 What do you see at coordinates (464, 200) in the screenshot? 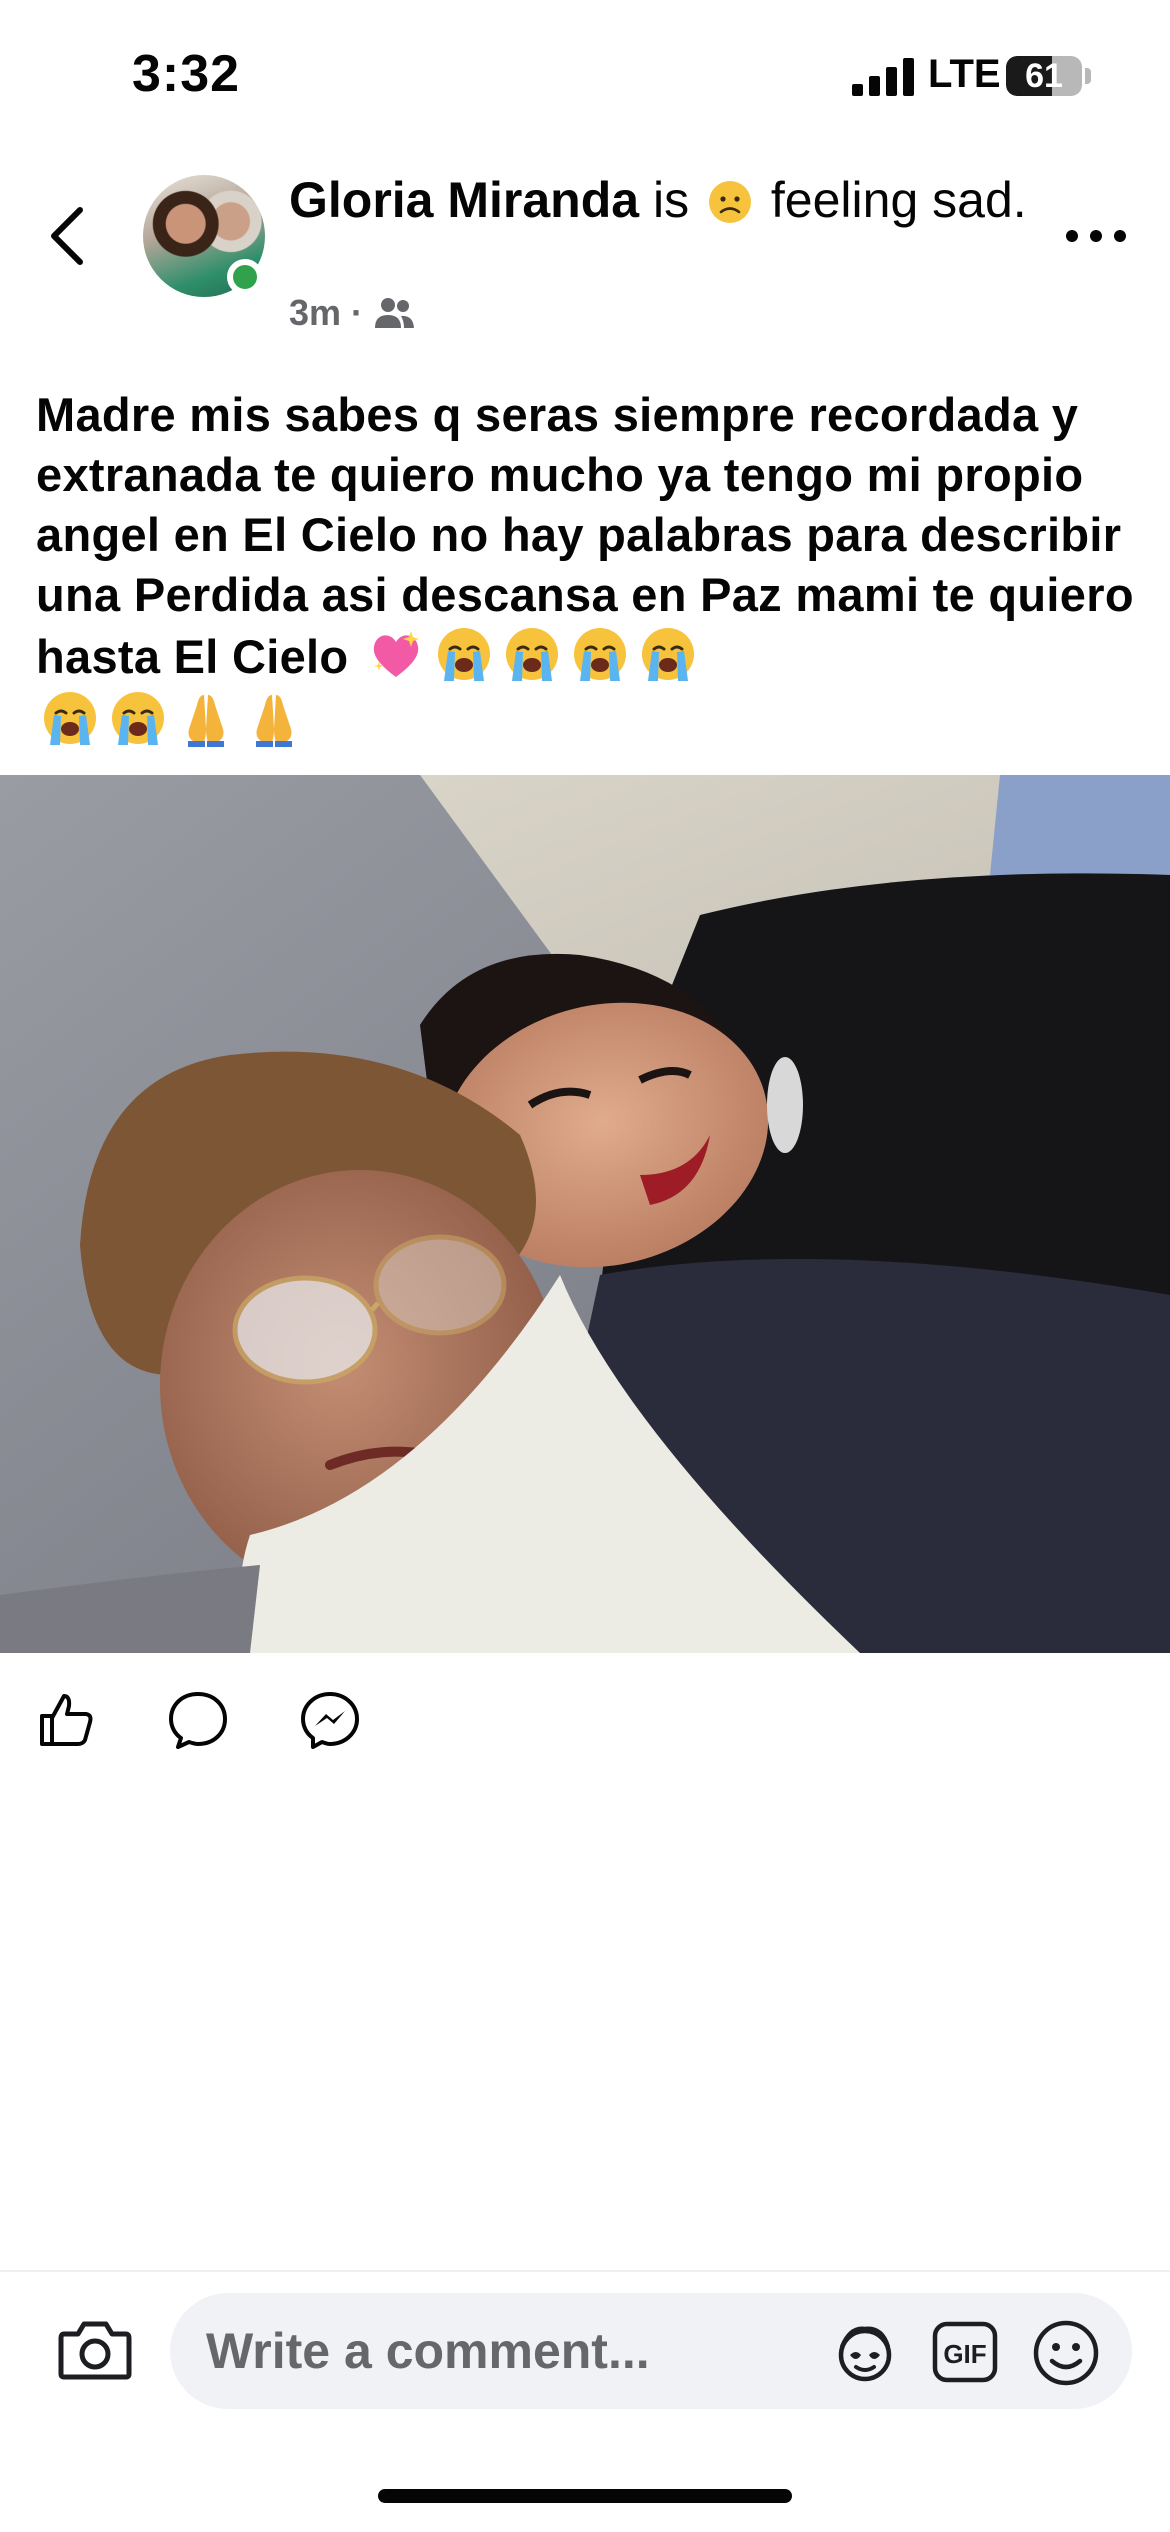
I see `author-name: Gloria Miranda` at bounding box center [464, 200].